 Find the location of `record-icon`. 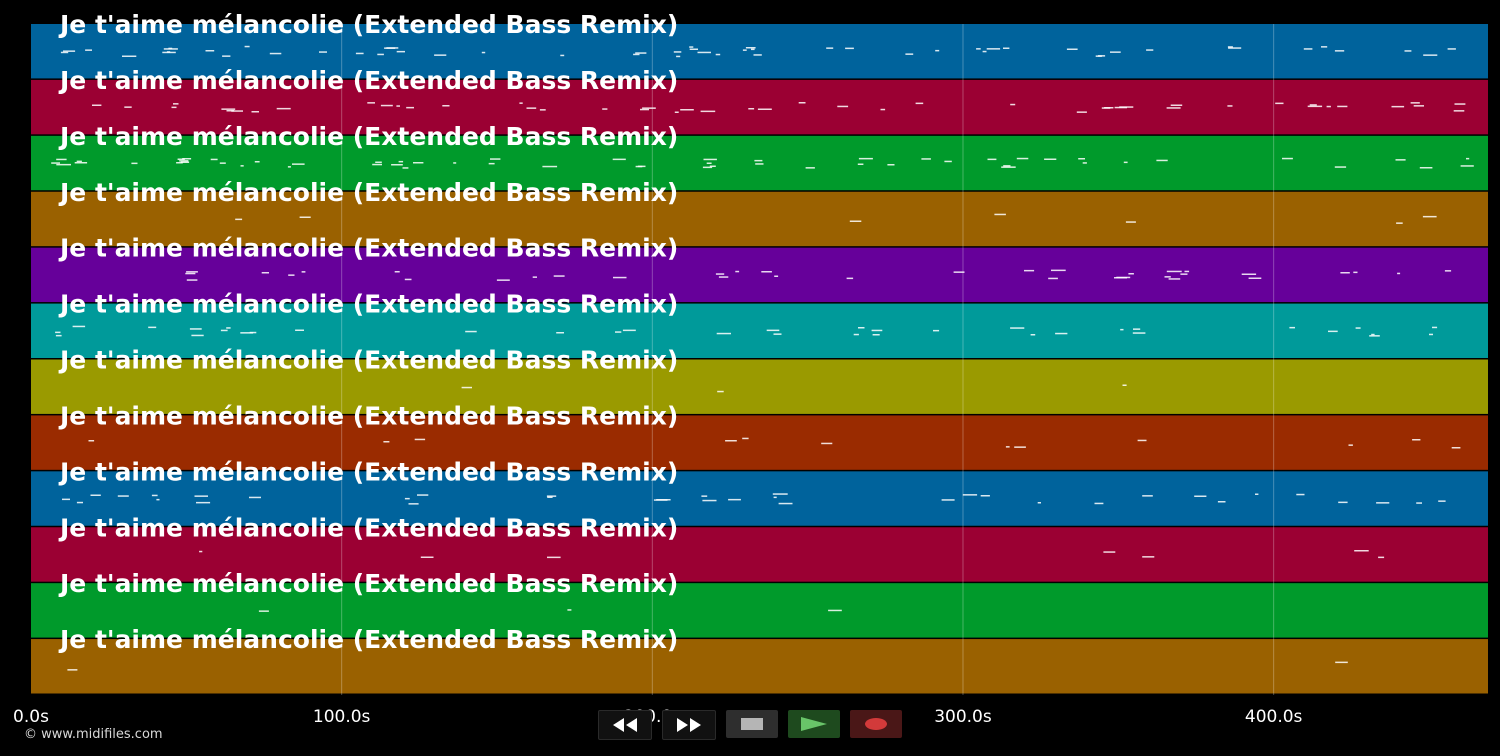

record-icon is located at coordinates (876, 724).